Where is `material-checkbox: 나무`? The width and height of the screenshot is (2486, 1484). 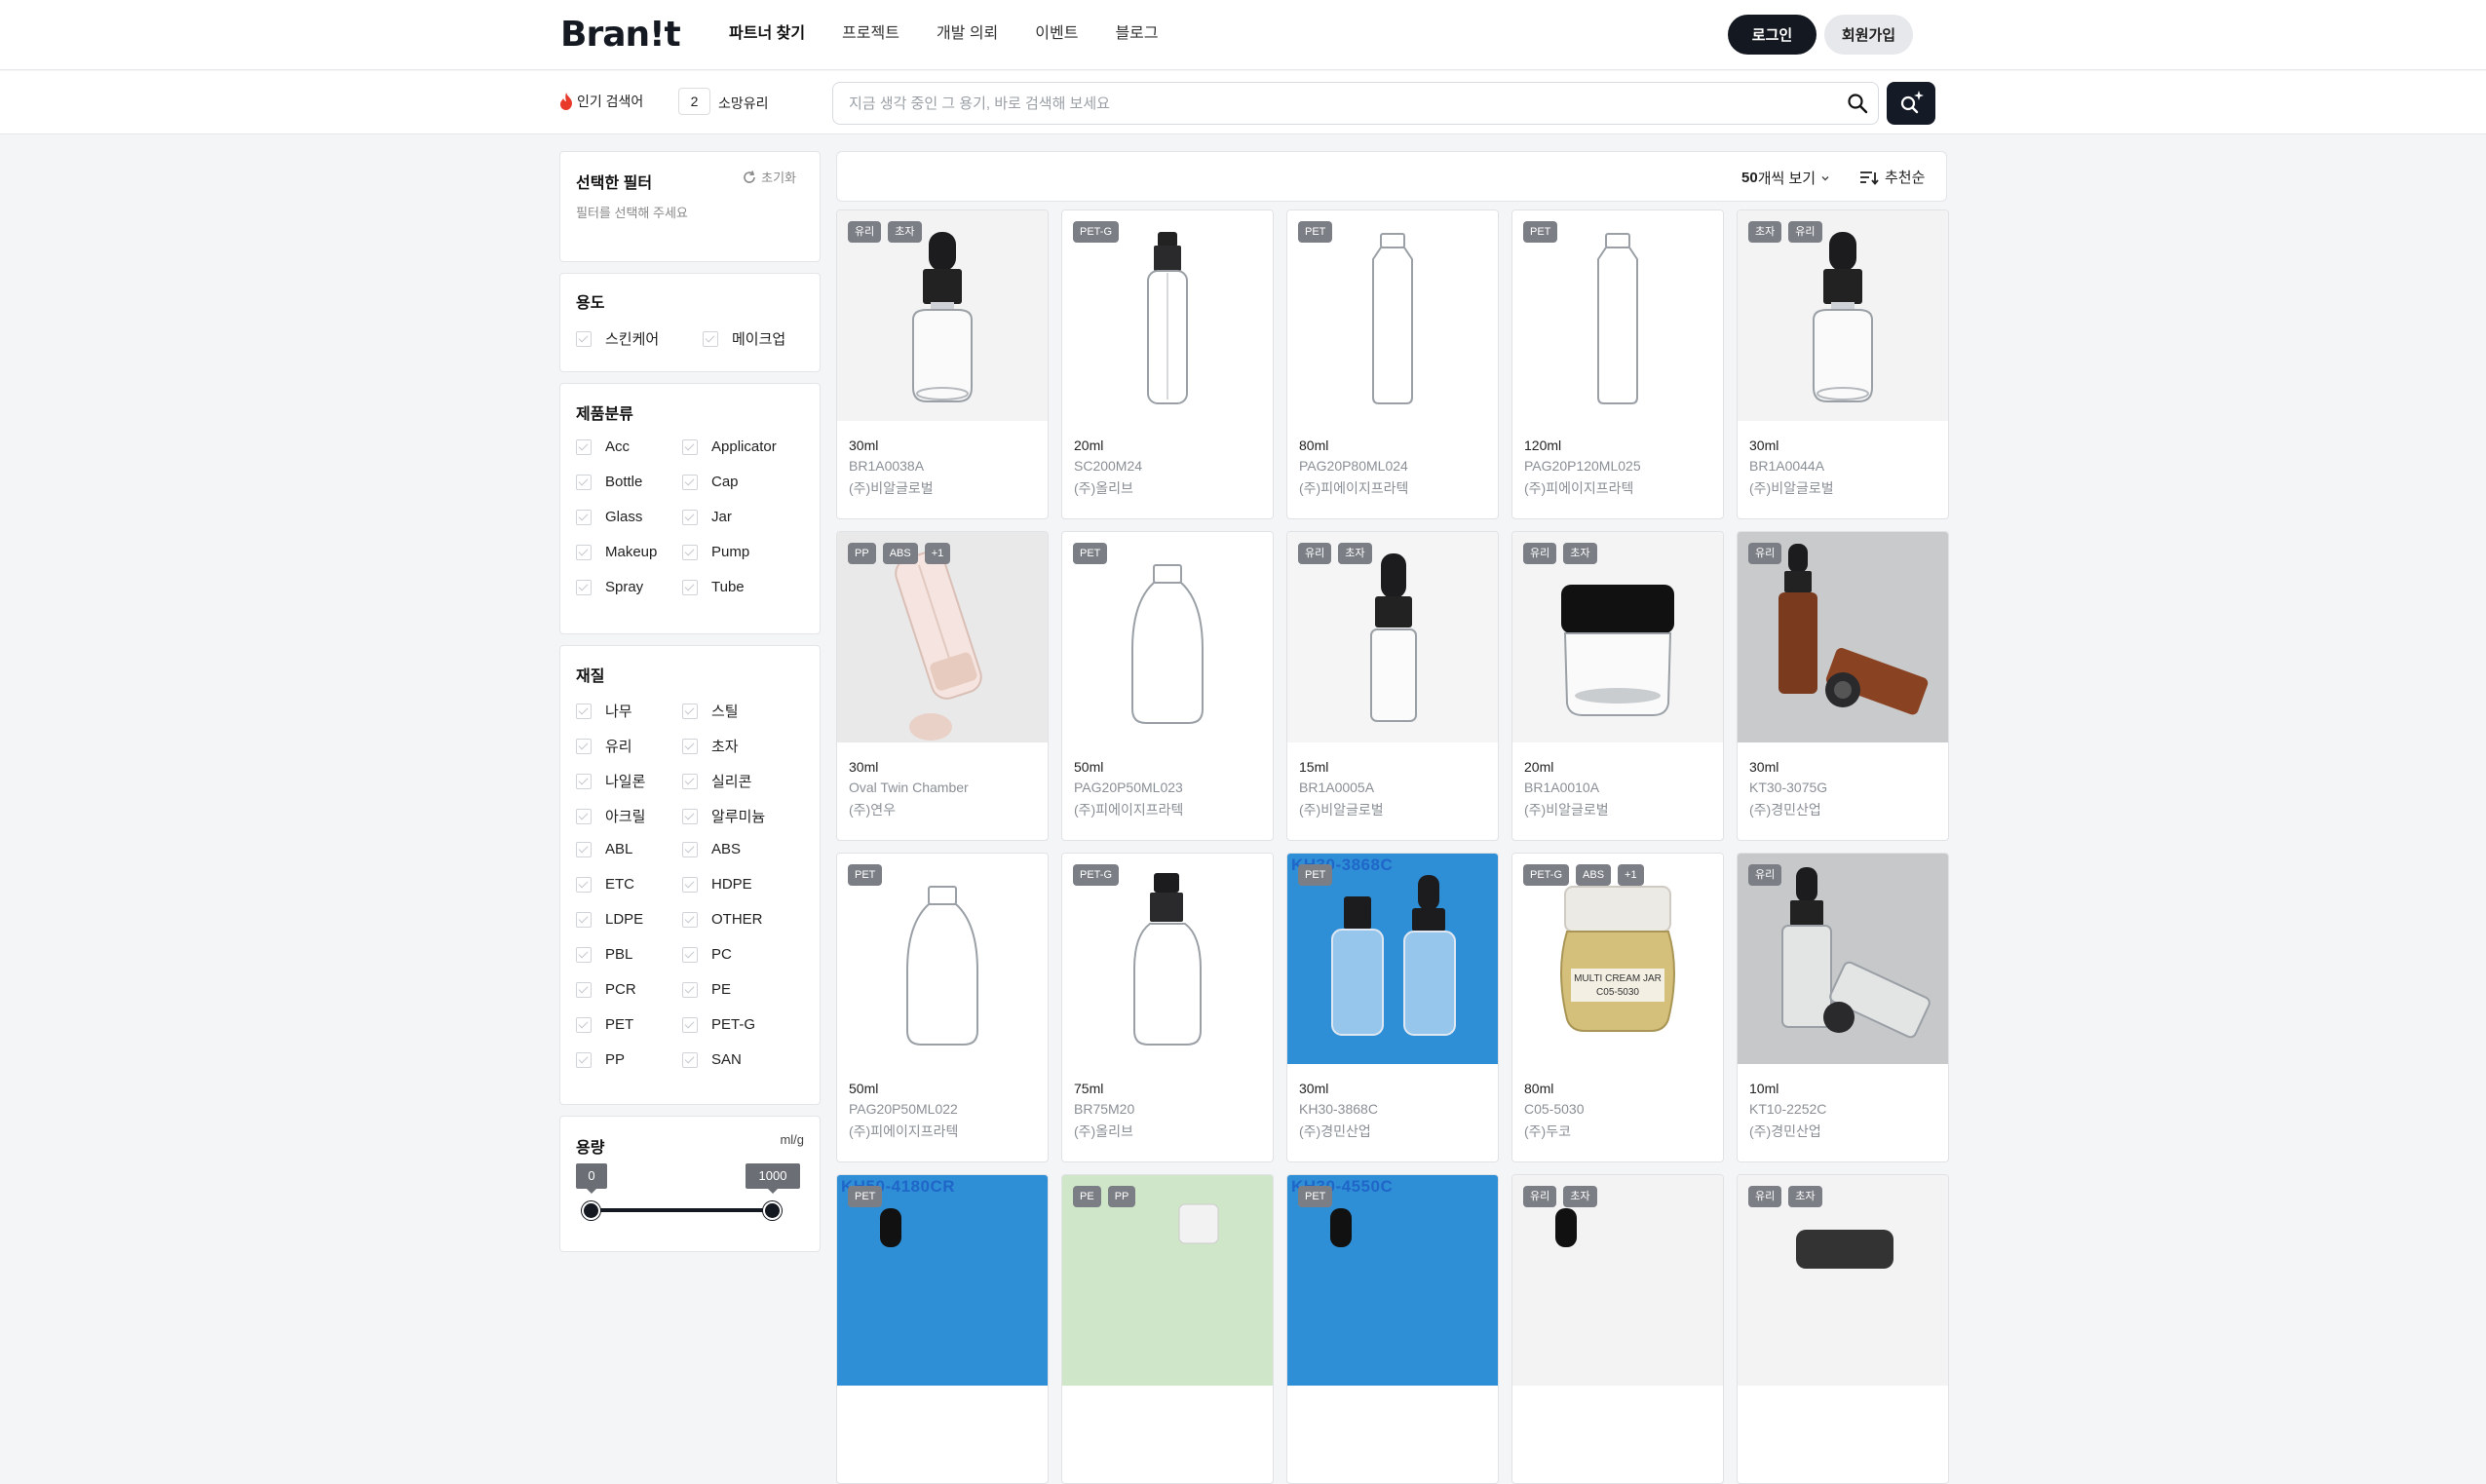 material-checkbox: 나무 is located at coordinates (604, 711).